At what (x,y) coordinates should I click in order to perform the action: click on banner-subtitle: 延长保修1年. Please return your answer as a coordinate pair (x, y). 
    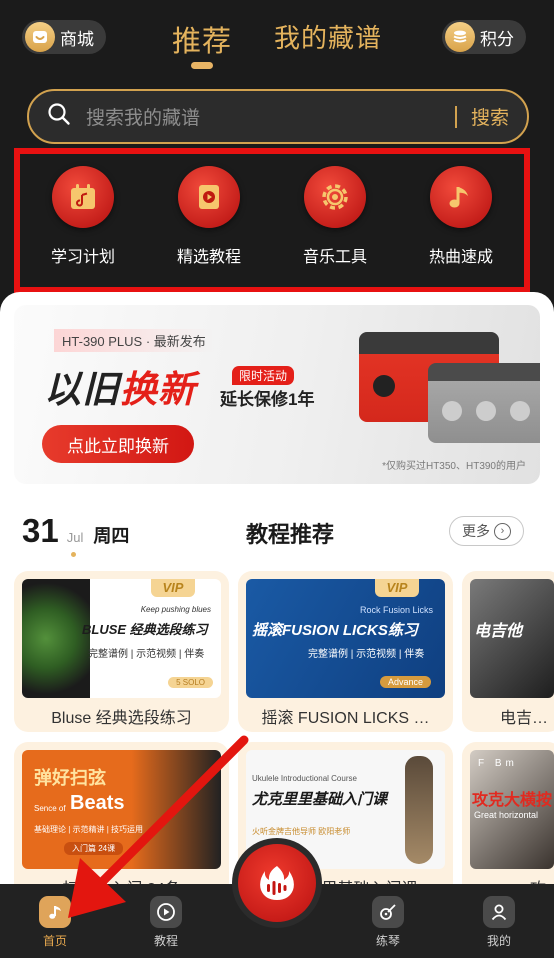
    Looking at the image, I should click on (267, 399).